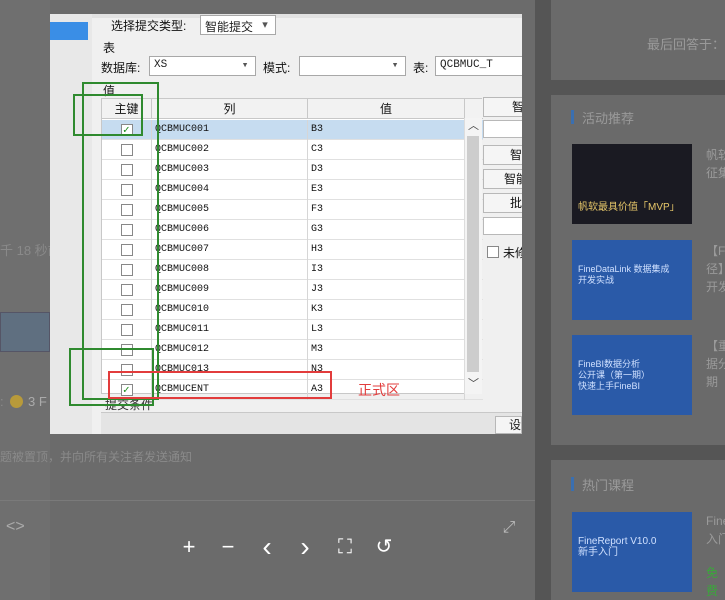 This screenshot has height=600, width=725. What do you see at coordinates (229, 27) in the screenshot?
I see `submit-type-value: 智能提交` at bounding box center [229, 27].